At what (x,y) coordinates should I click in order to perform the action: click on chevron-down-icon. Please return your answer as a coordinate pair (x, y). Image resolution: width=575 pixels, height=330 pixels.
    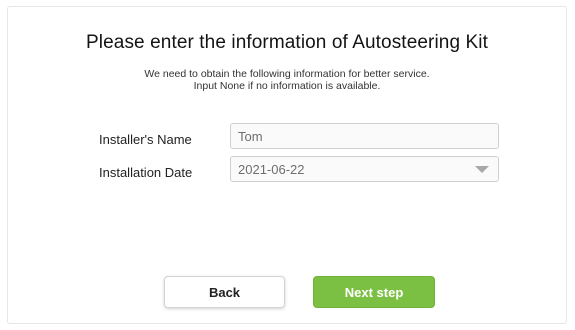
    Looking at the image, I should click on (482, 169).